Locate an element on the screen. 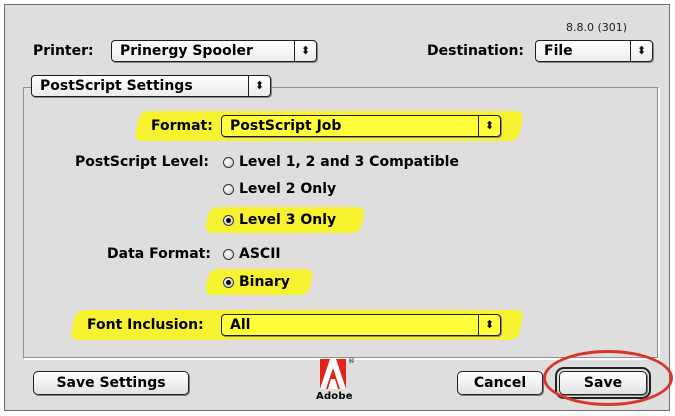 This screenshot has height=416, width=675. printer-label: Printer: is located at coordinates (63, 51).